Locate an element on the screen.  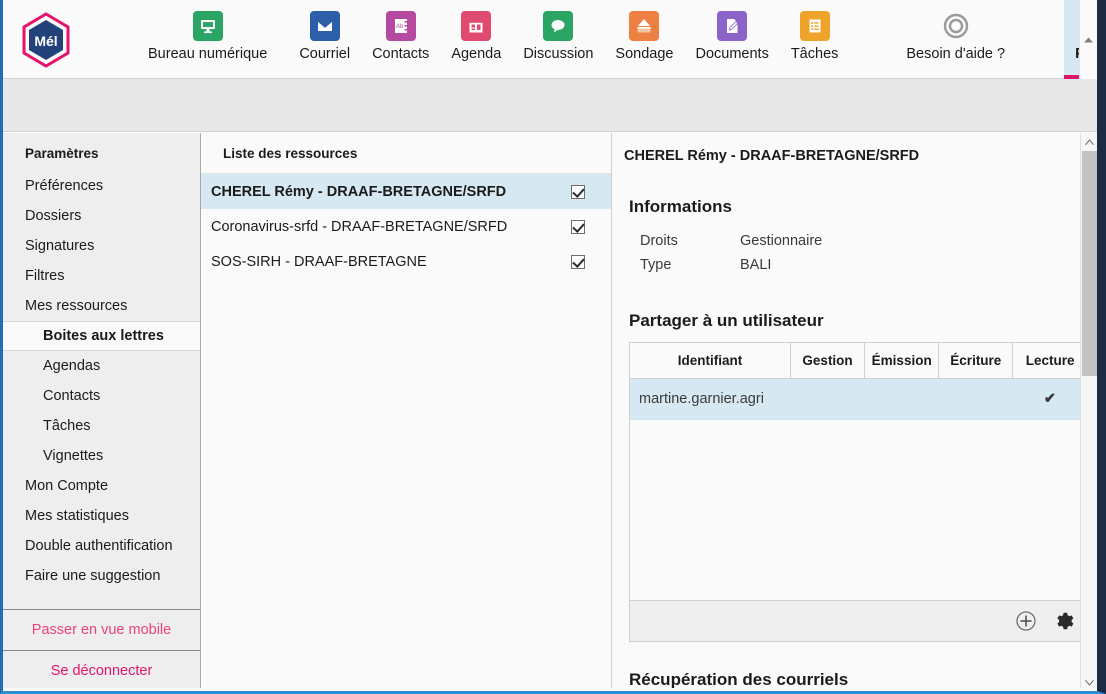
share-heading: Partager à un utilisateur is located at coordinates (726, 320).